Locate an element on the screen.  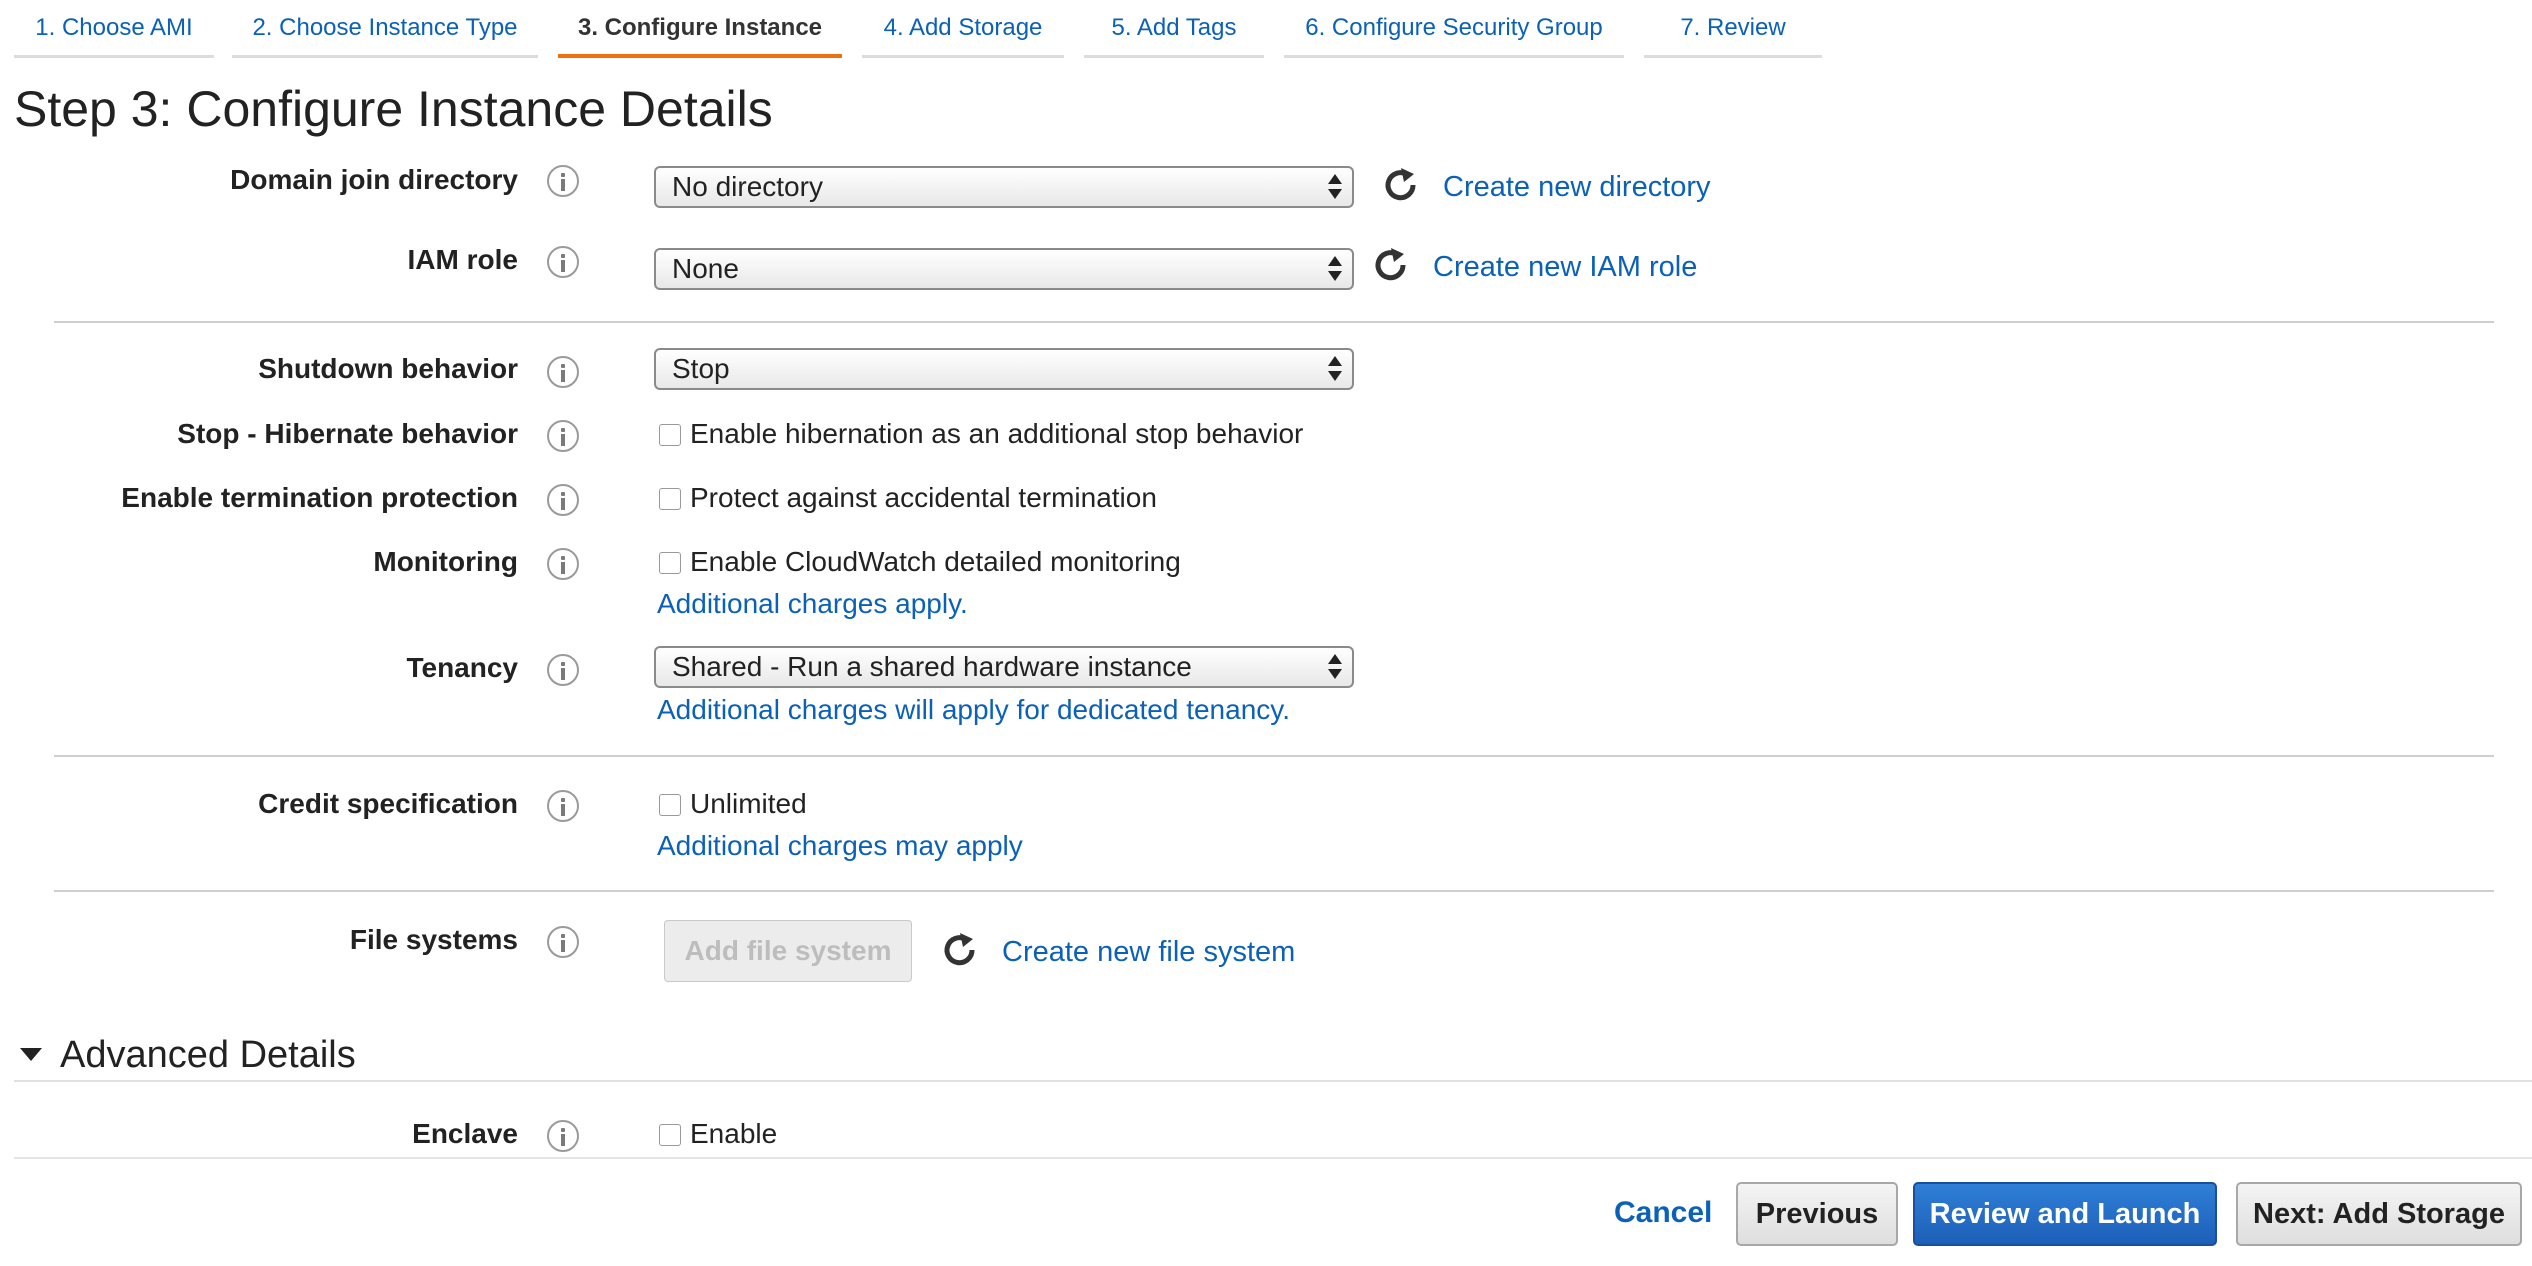
tab-configure-security-group: 6. Configure Security Group is located at coordinates (1454, 29).